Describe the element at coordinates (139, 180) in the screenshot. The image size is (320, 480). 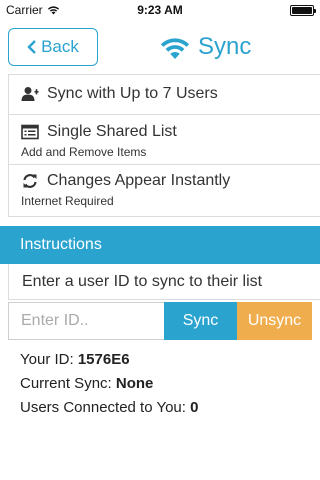
I see `feature-label: Changes Appear Instantly` at that location.